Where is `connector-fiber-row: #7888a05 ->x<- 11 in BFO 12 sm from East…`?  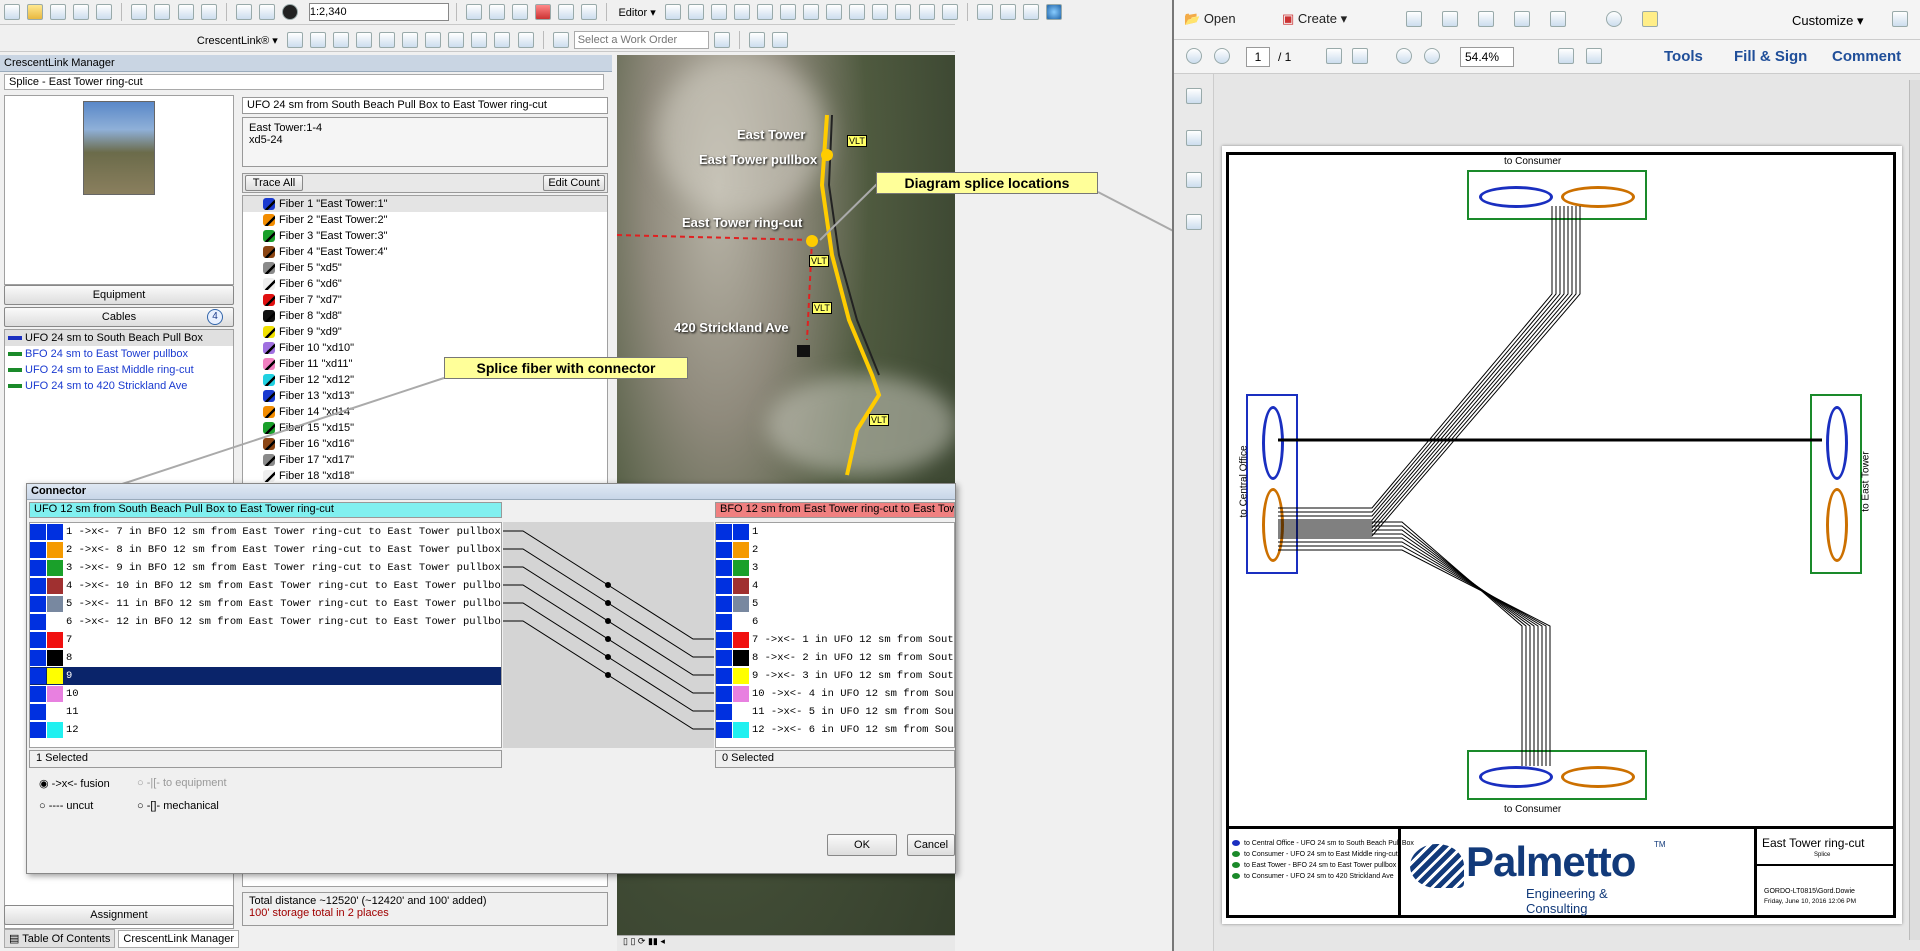 connector-fiber-row: #7888a05 ->x<- 11 in BFO 12 sm from East… is located at coordinates (265, 604).